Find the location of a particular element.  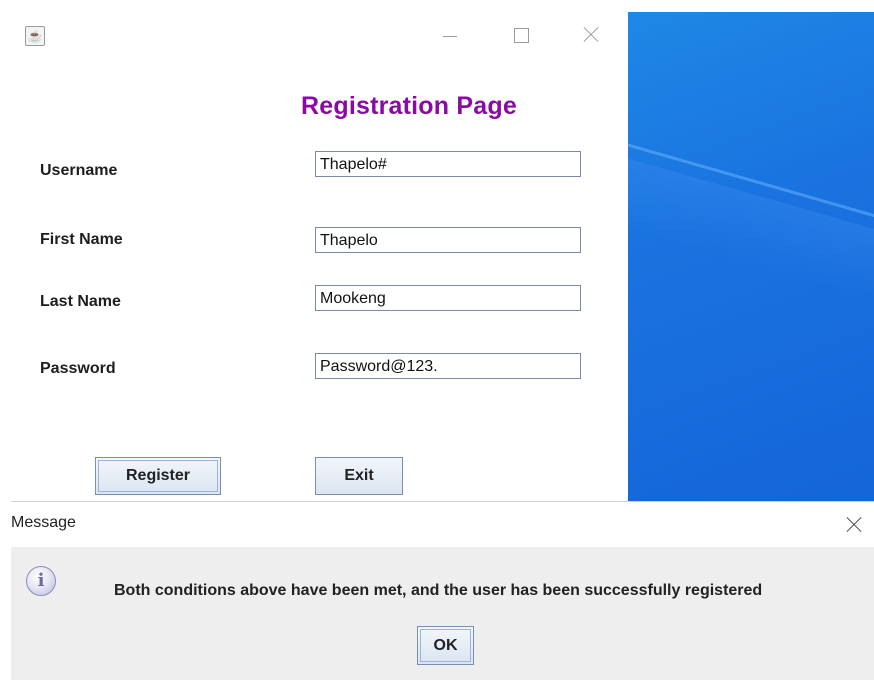

username-field is located at coordinates (448, 164).